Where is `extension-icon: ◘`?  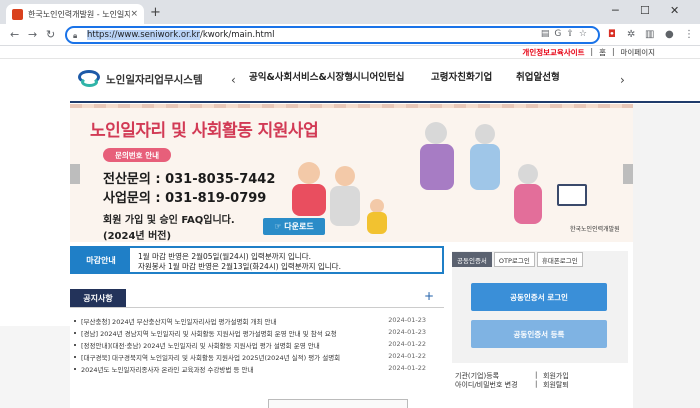 extension-icon: ◘ is located at coordinates (612, 34).